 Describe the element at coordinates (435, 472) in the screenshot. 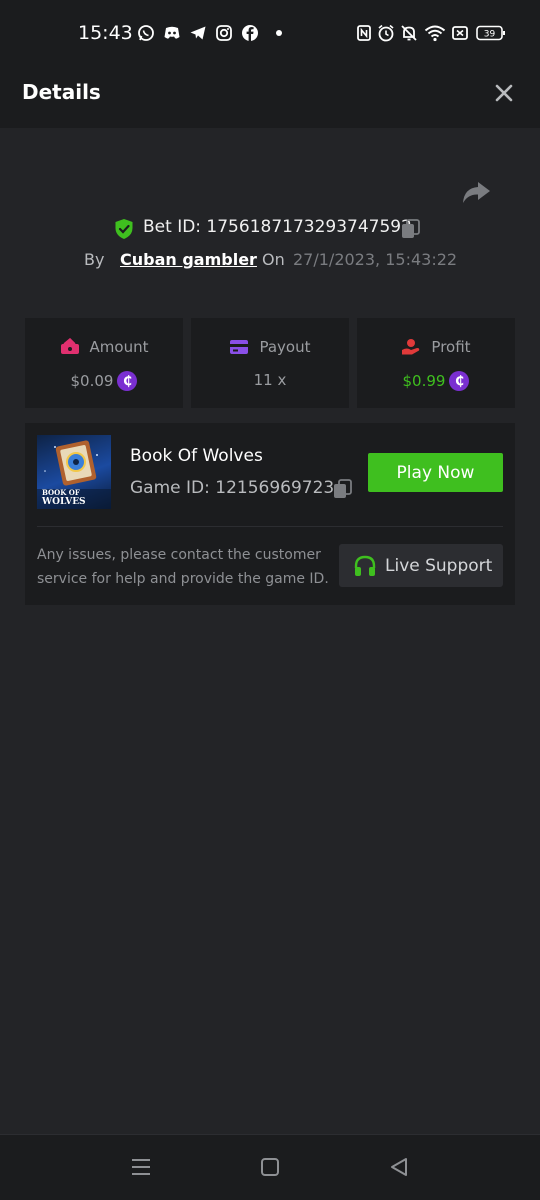

I see `play-now-button: Play Now` at that location.